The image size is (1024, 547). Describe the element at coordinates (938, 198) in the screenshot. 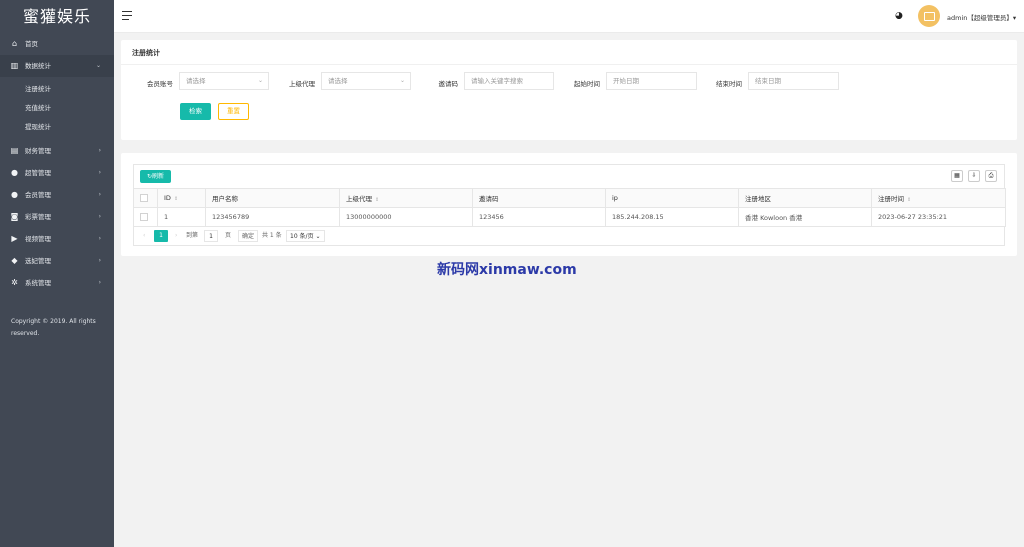

I see `column-header-register-time: 注册时间 ⇕` at that location.